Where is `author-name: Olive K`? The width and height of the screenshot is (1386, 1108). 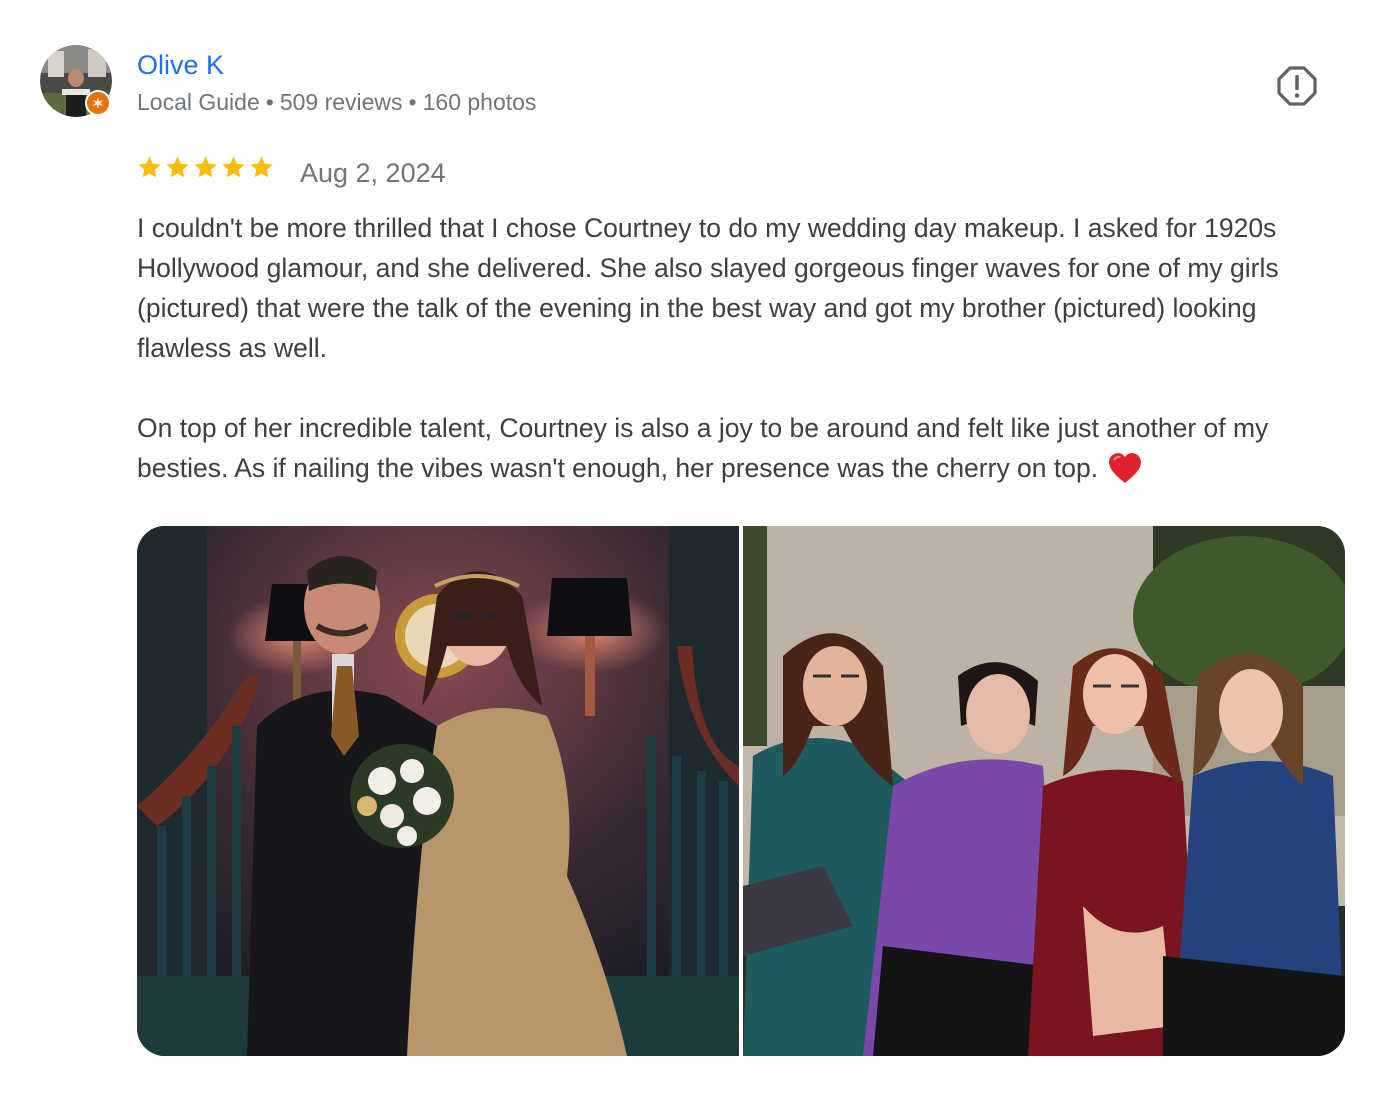 author-name: Olive K is located at coordinates (180, 65).